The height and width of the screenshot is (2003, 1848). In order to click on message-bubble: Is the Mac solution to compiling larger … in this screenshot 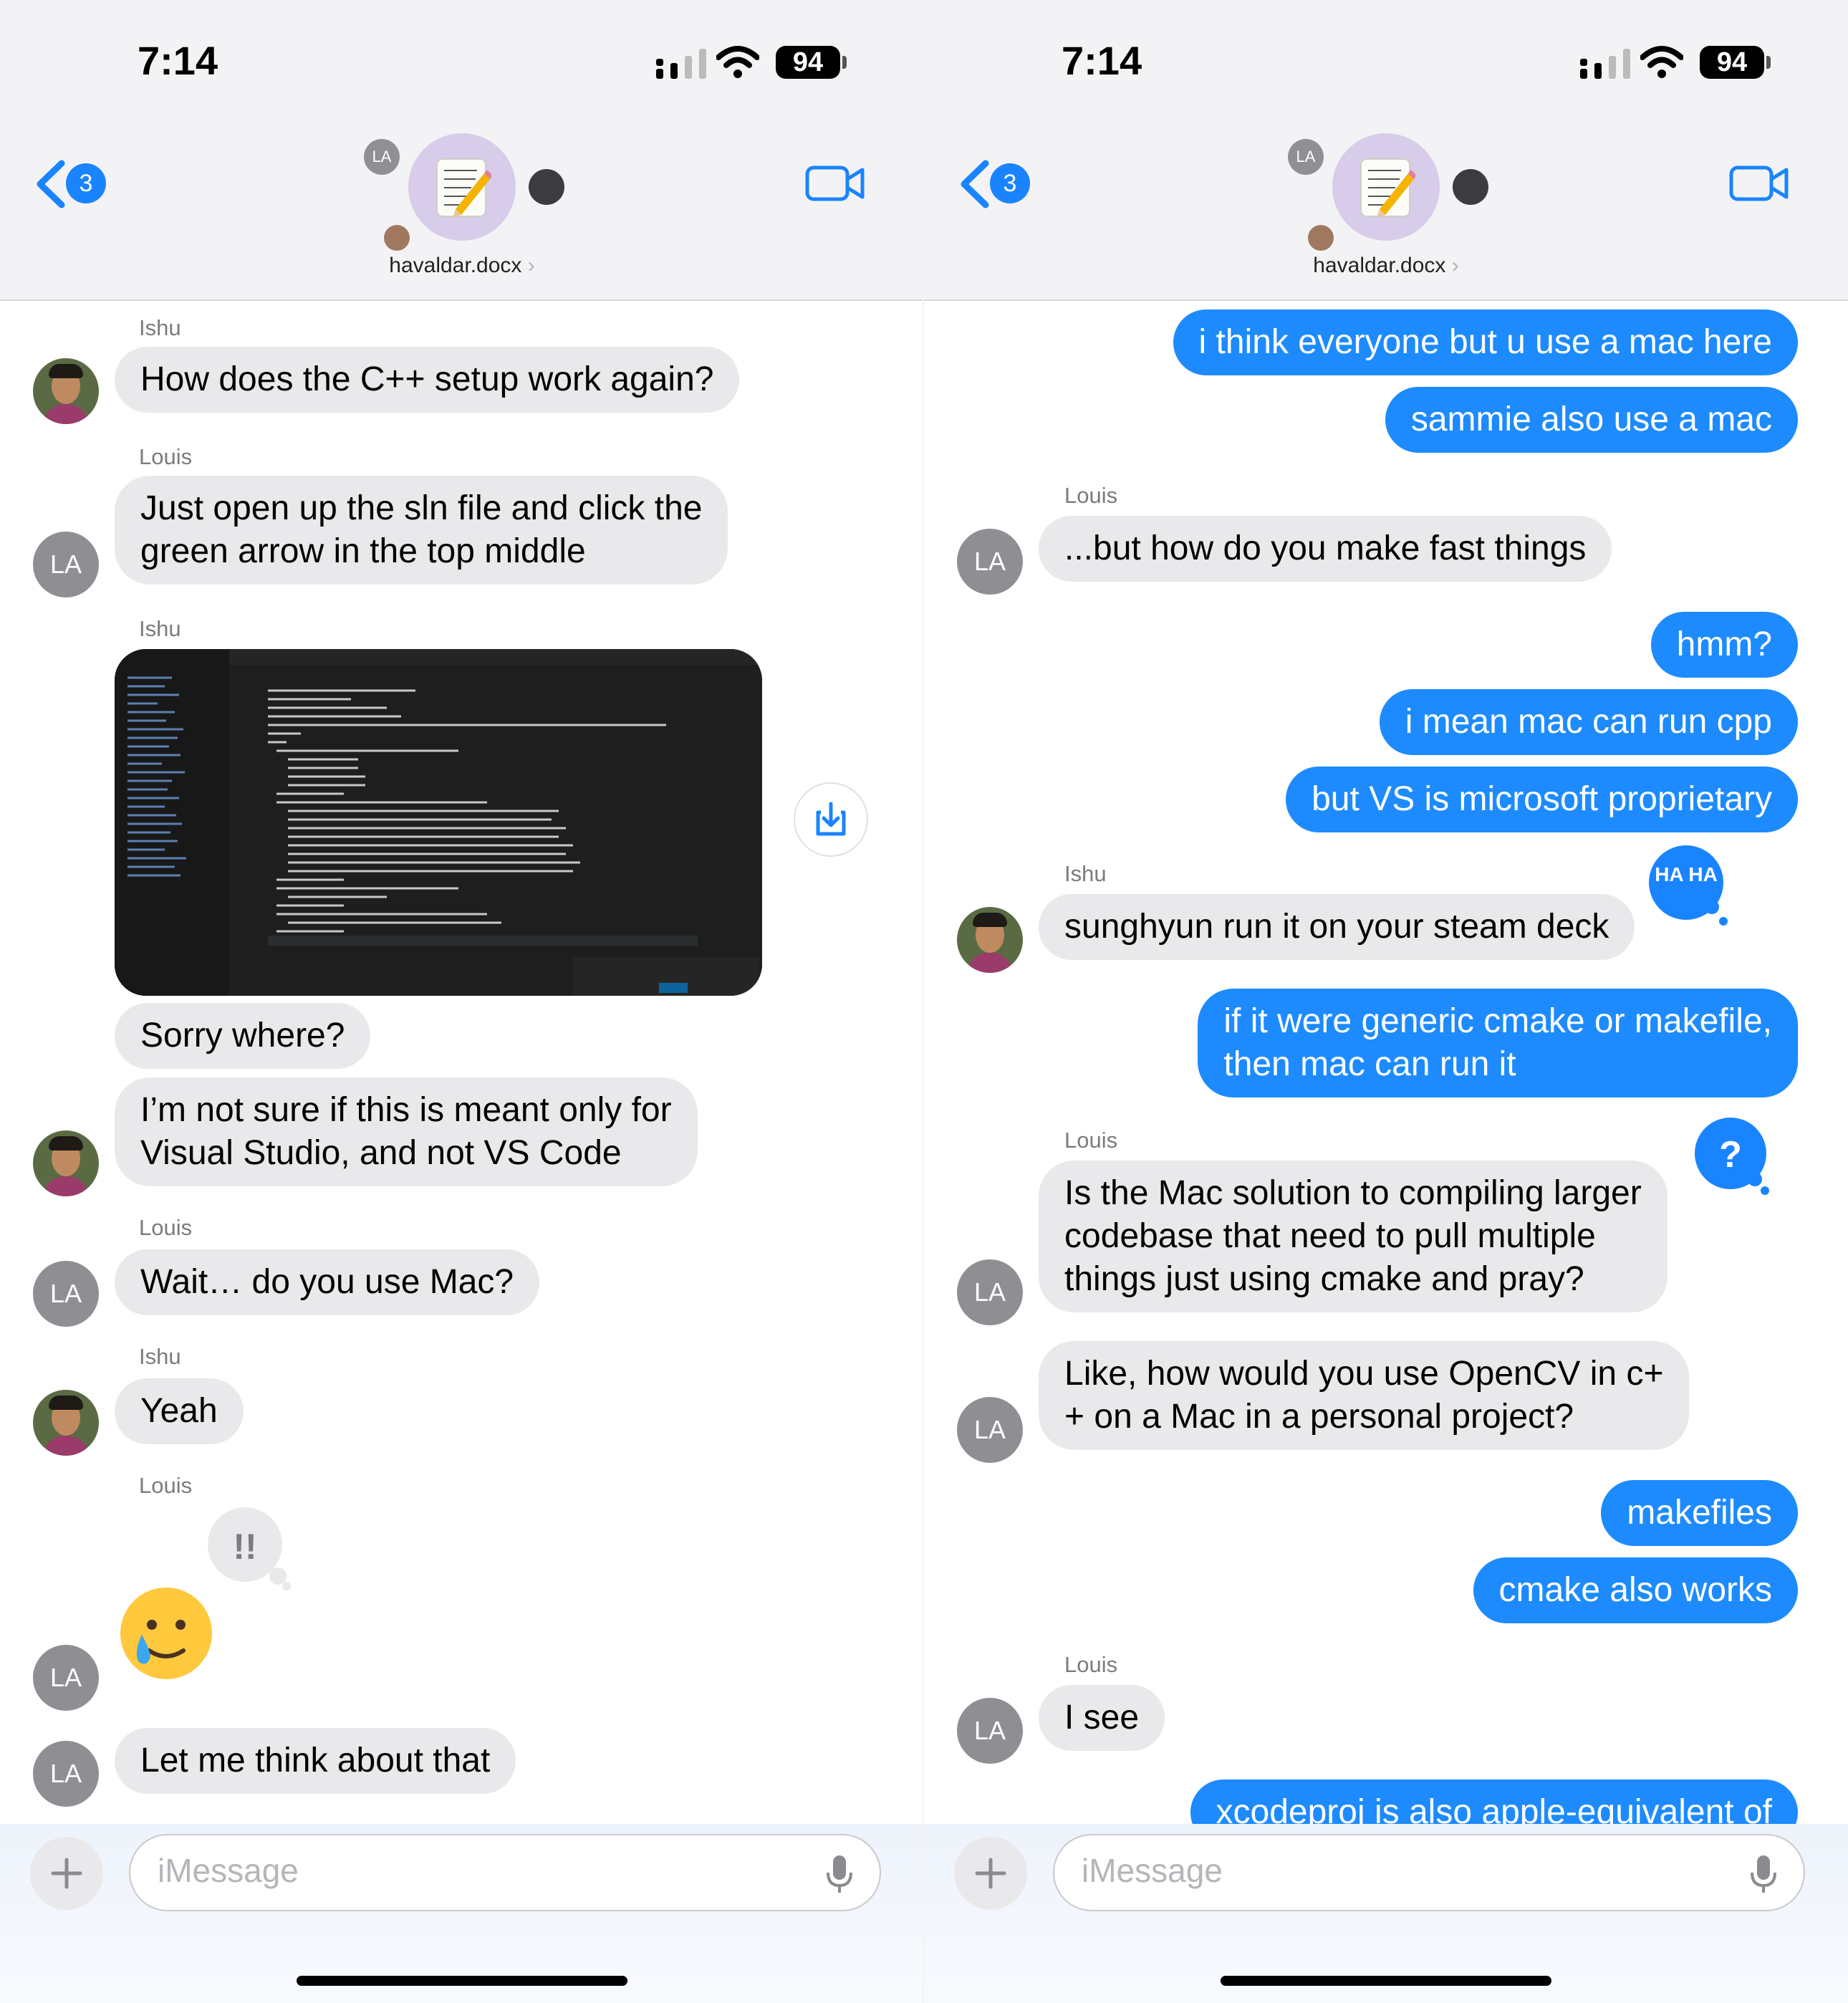, I will do `click(1353, 1236)`.